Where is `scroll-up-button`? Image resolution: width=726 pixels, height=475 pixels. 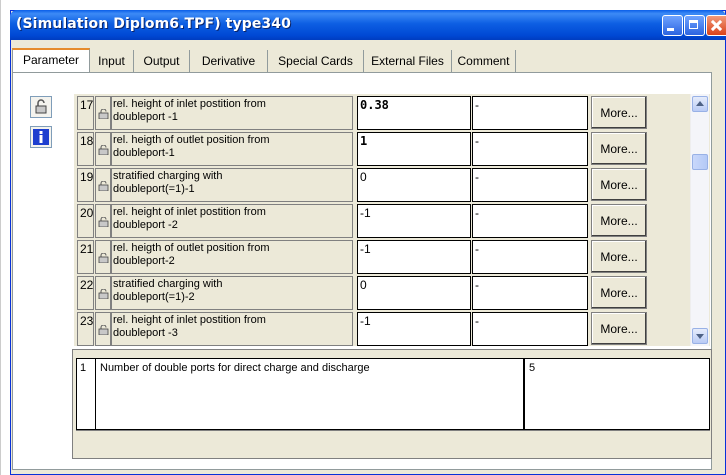 scroll-up-button is located at coordinates (700, 104).